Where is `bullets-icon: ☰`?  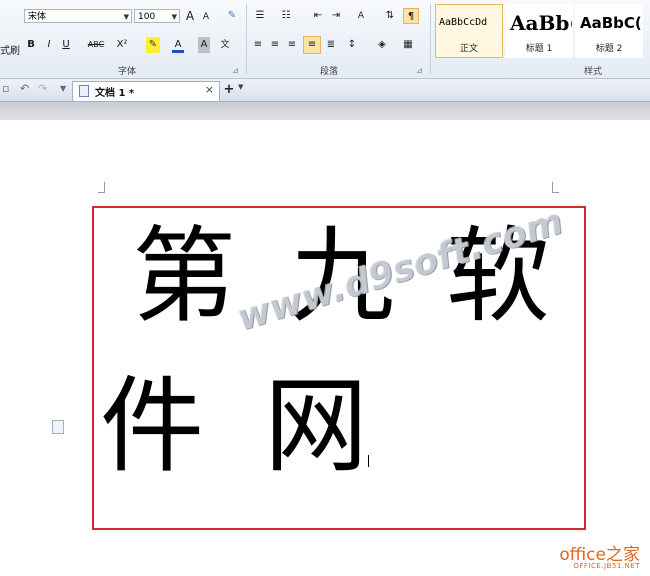 bullets-icon: ☰ is located at coordinates (260, 16).